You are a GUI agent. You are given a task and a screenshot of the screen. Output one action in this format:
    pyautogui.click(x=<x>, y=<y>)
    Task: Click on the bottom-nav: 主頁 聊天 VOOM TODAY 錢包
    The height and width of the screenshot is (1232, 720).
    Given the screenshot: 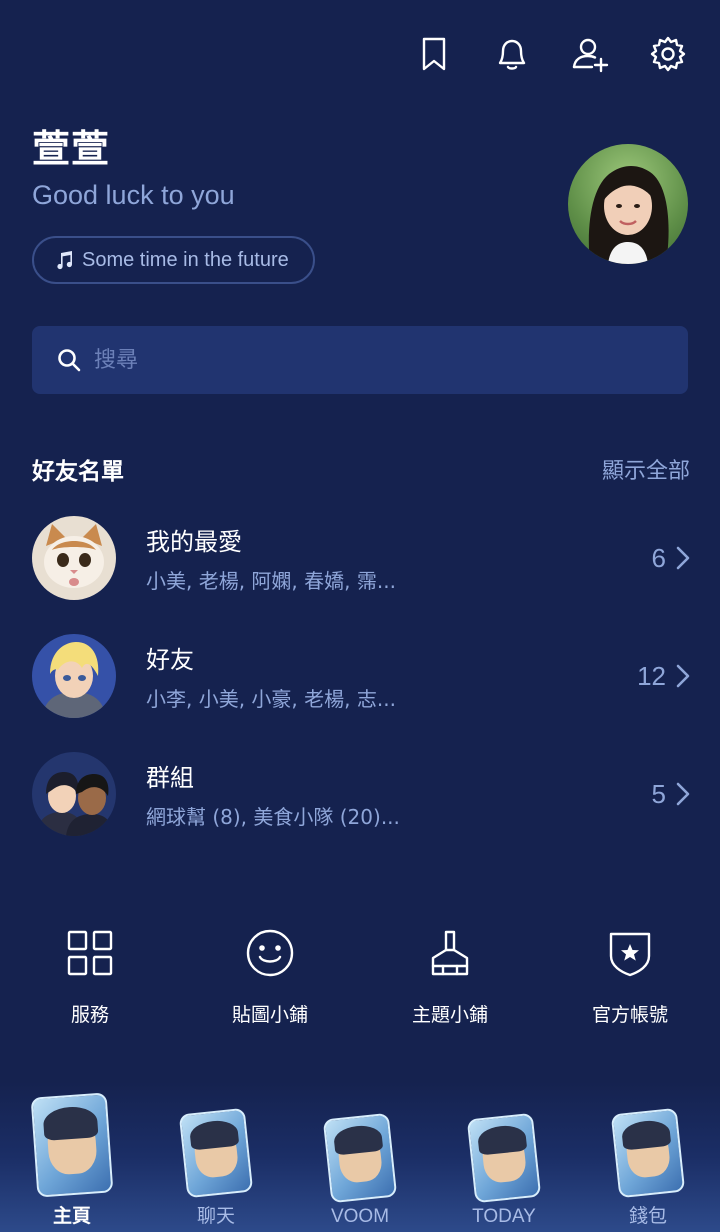 What is the action you would take?
    pyautogui.click(x=360, y=1157)
    